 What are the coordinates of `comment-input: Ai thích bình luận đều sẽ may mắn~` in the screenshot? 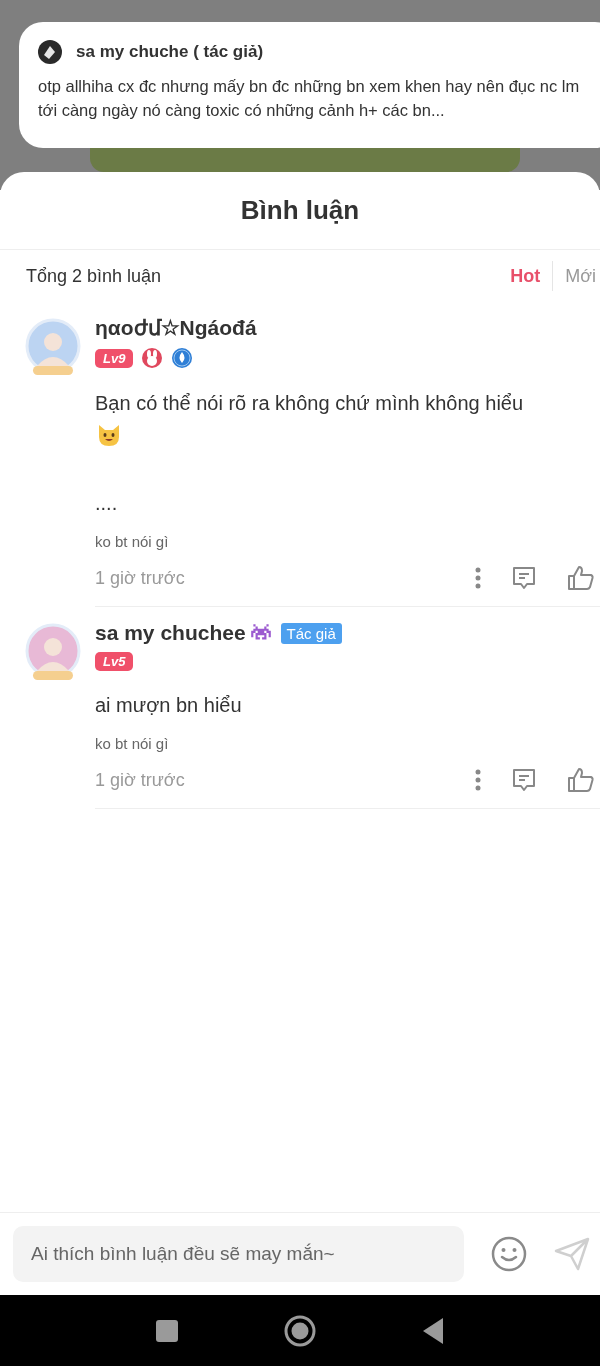 It's located at (238, 1254).